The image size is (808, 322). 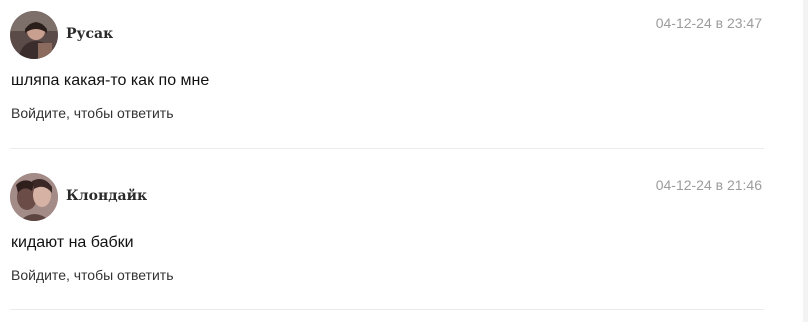 What do you see at coordinates (708, 23) in the screenshot?
I see `comment-date: 04-12-24 в 23:47` at bounding box center [708, 23].